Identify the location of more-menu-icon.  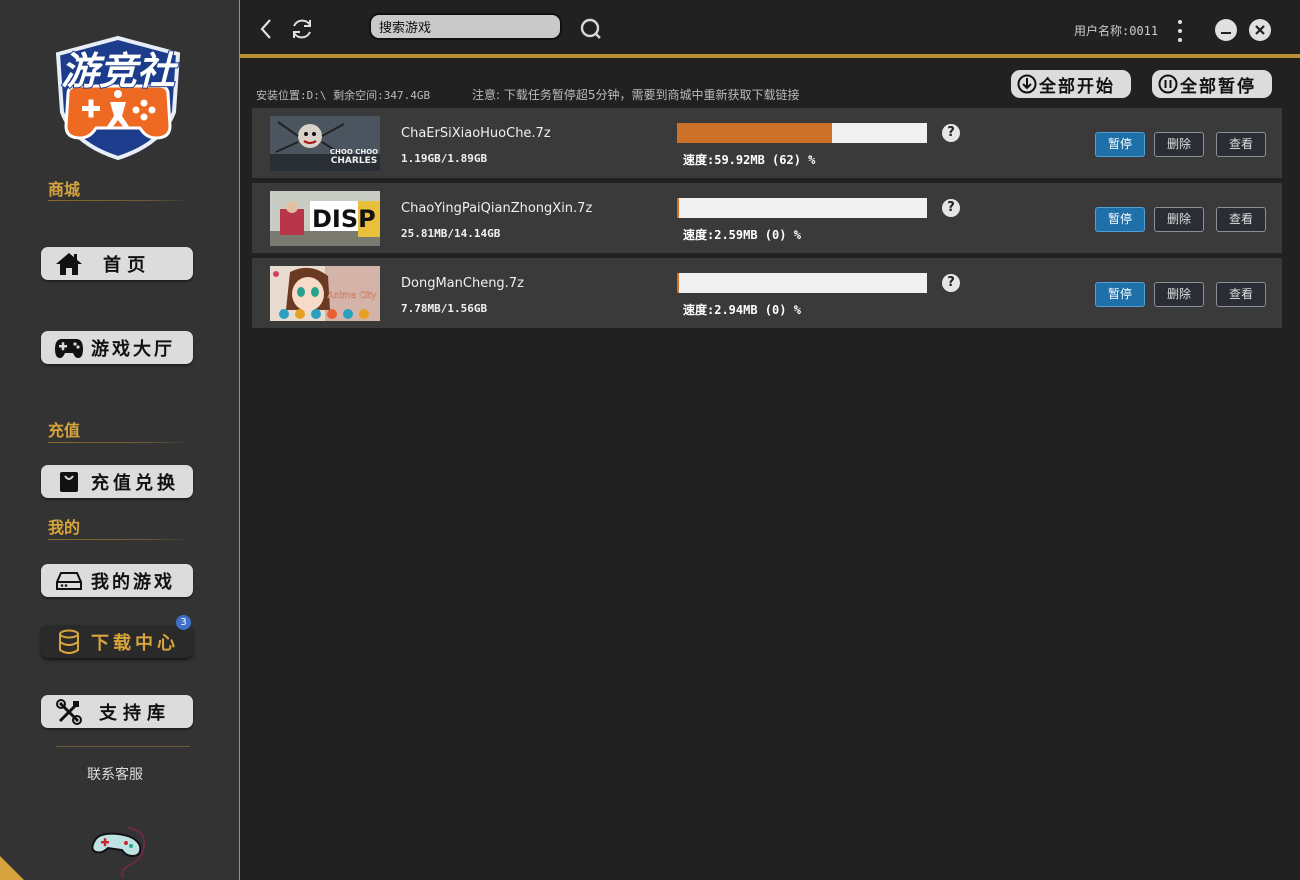
(1180, 31).